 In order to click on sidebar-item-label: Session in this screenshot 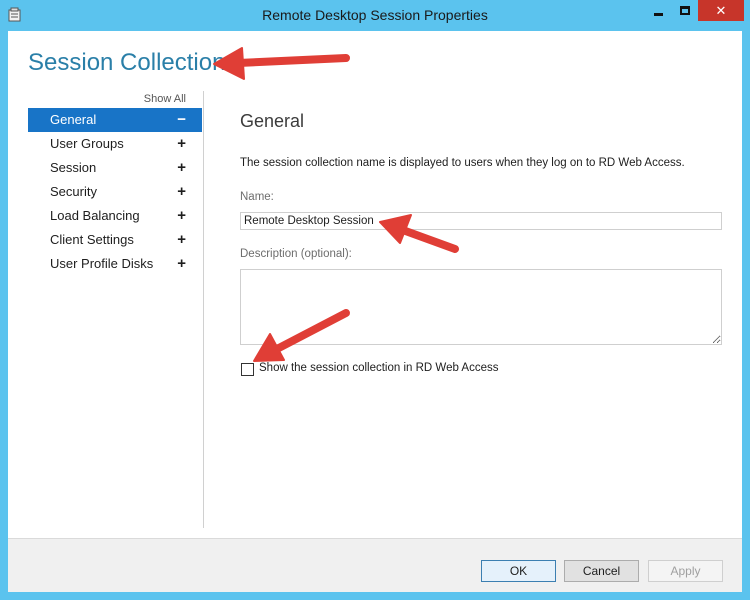, I will do `click(73, 167)`.